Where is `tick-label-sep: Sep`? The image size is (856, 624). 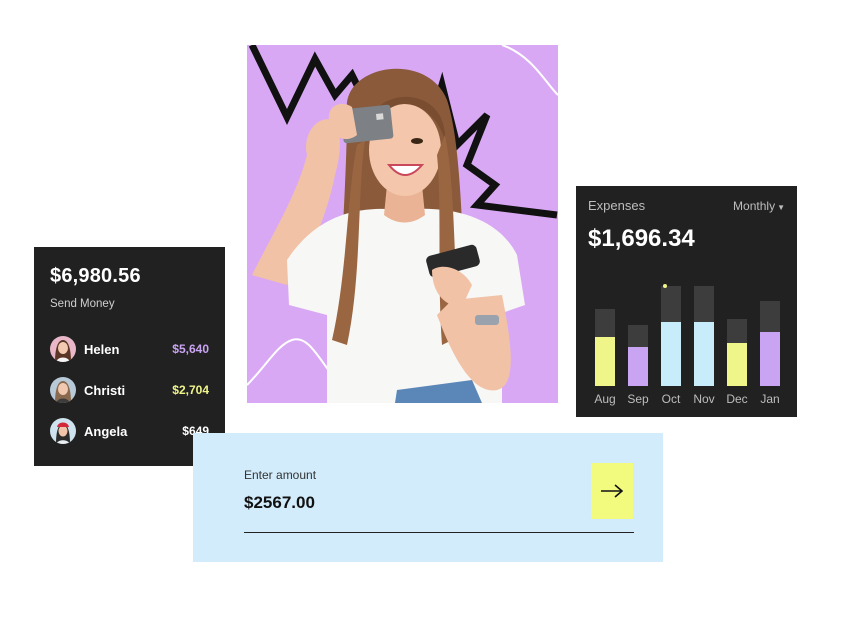
tick-label-sep: Sep is located at coordinates (638, 399).